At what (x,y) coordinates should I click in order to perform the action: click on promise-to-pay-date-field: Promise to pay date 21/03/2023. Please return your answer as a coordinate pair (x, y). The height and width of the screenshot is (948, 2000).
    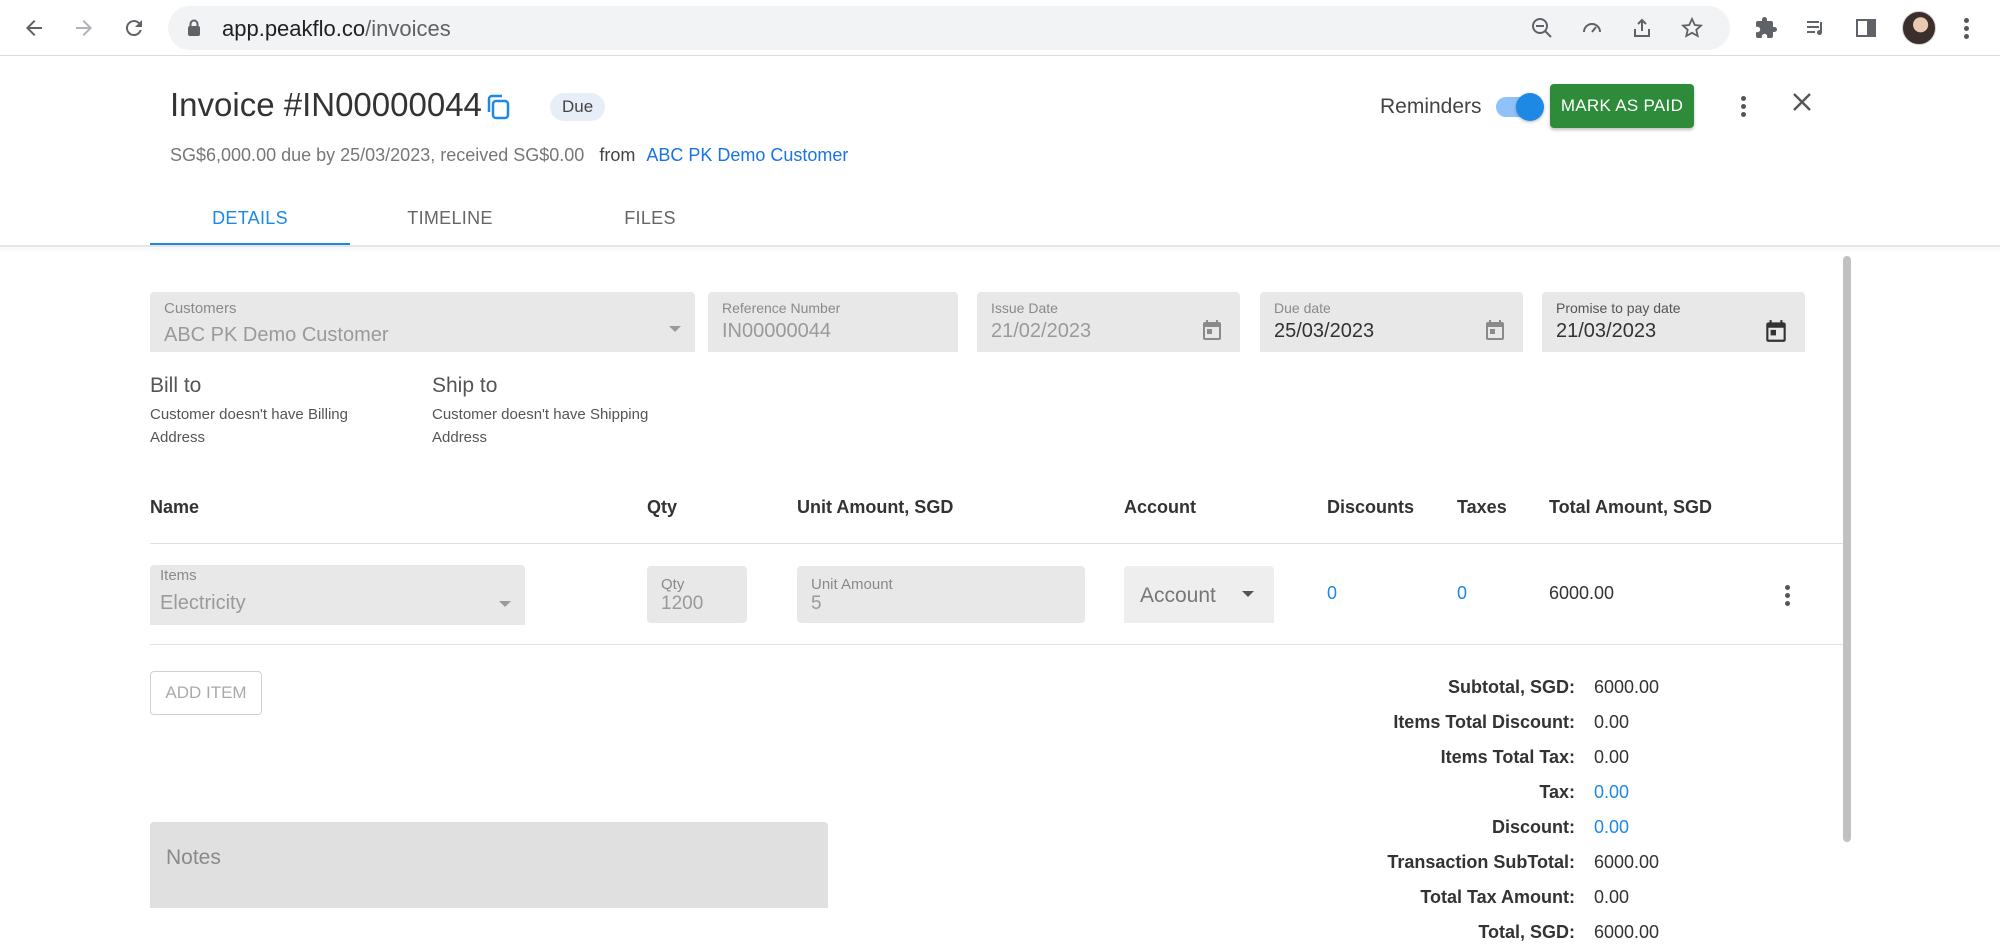
    Looking at the image, I should click on (1673, 322).